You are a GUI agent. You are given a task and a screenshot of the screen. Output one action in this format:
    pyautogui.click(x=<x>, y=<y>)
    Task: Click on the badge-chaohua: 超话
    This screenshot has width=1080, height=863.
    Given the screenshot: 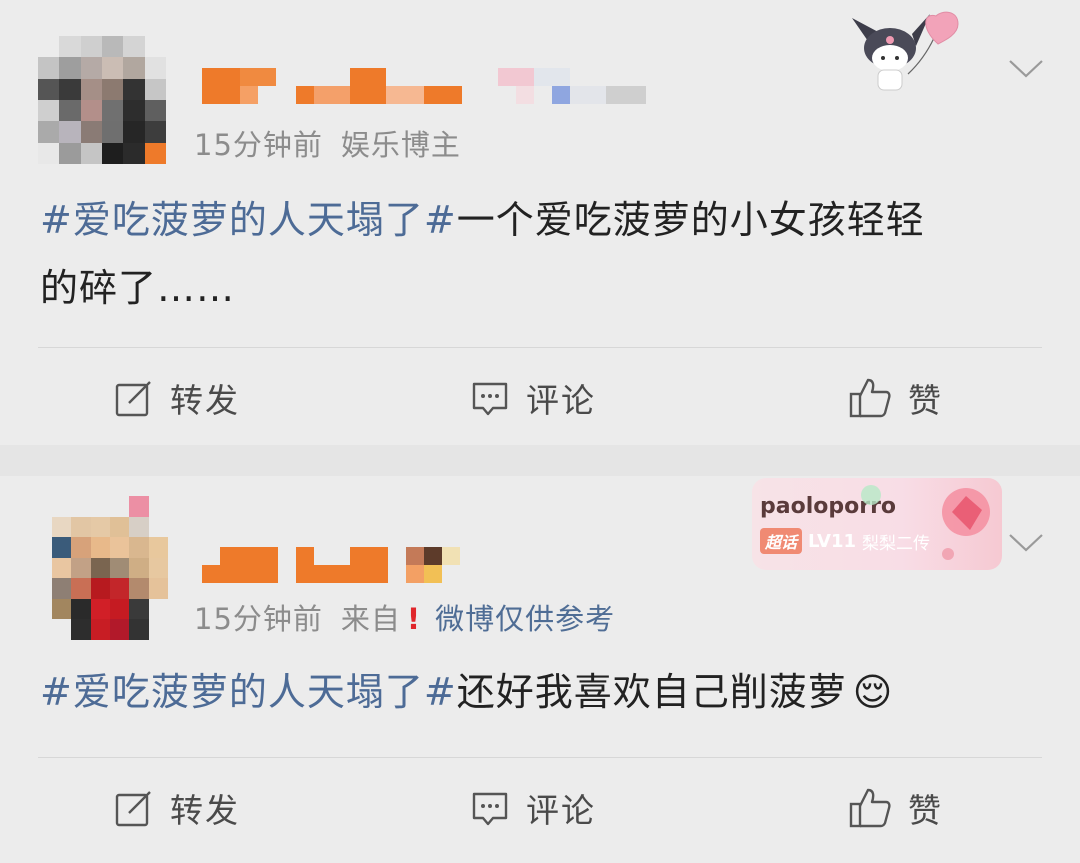 What is the action you would take?
    pyautogui.click(x=781, y=541)
    